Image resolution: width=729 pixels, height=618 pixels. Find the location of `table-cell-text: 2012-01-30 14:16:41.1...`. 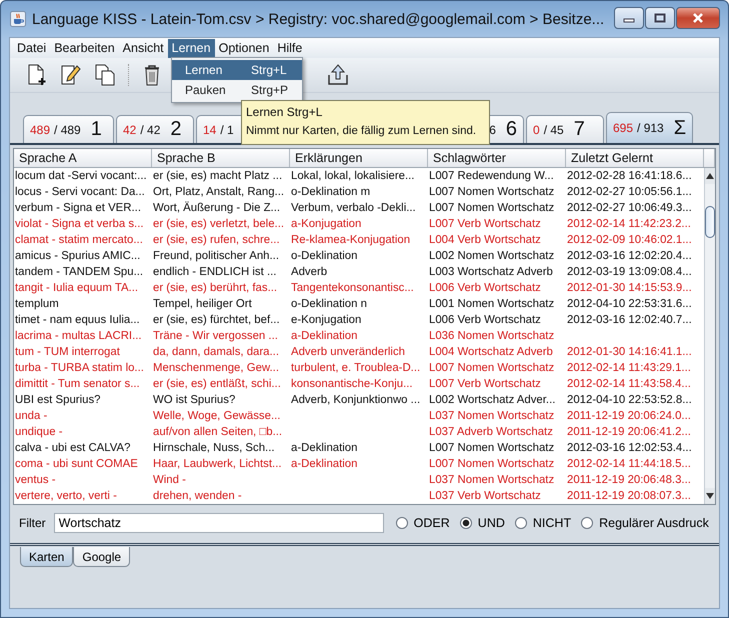

table-cell-text: 2012-01-30 14:16:41.1... is located at coordinates (629, 352).